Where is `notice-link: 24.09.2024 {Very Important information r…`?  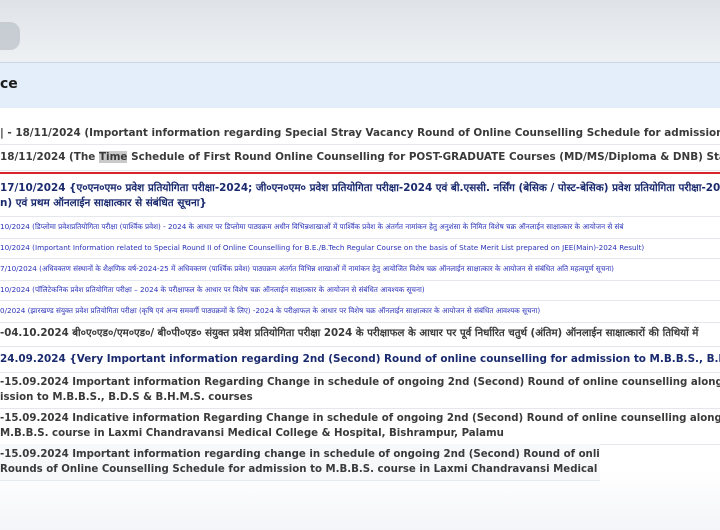
notice-link: 24.09.2024 {Very Important information r… is located at coordinates (360, 359).